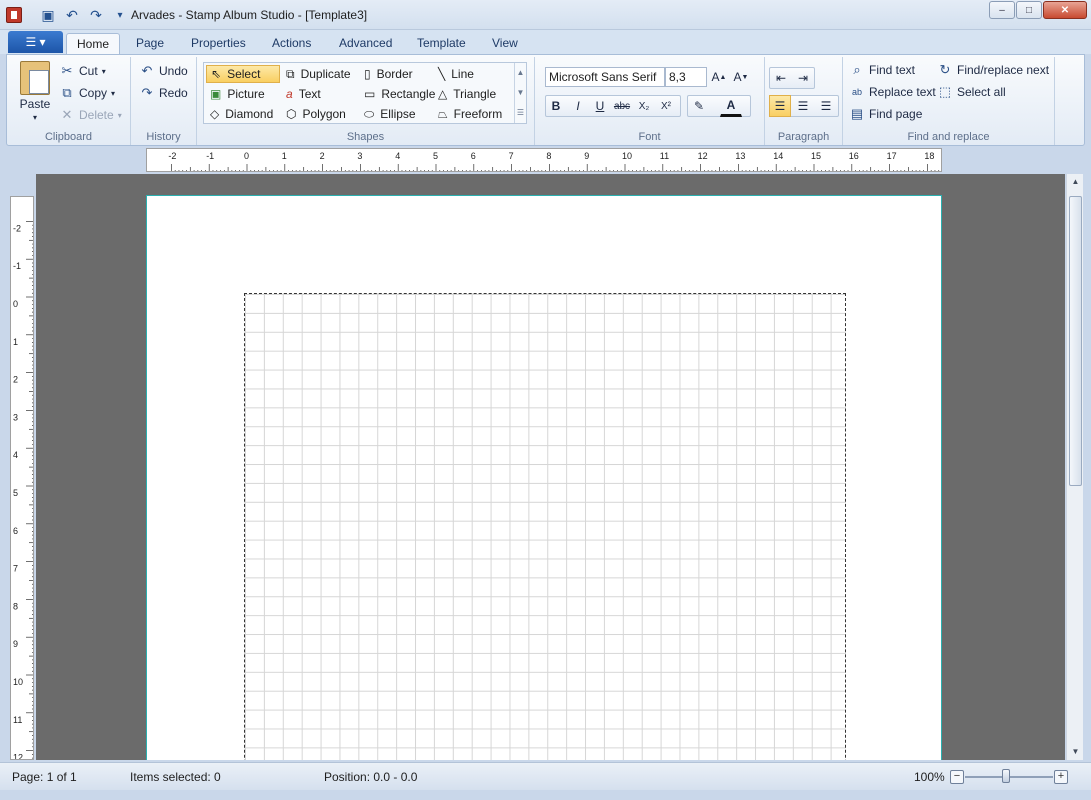  I want to click on shape-rectangle: ▭ Rectangle, so click(399, 94).